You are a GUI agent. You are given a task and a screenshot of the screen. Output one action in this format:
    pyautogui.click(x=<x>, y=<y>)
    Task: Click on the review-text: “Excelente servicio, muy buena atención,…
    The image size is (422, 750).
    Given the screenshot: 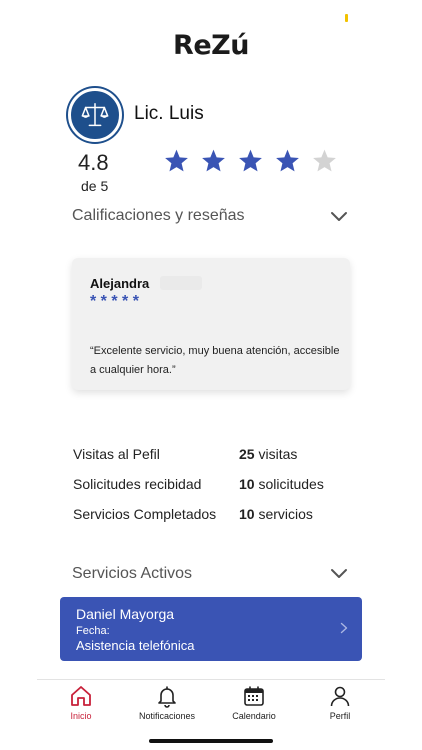 What is the action you would take?
    pyautogui.click(x=215, y=360)
    